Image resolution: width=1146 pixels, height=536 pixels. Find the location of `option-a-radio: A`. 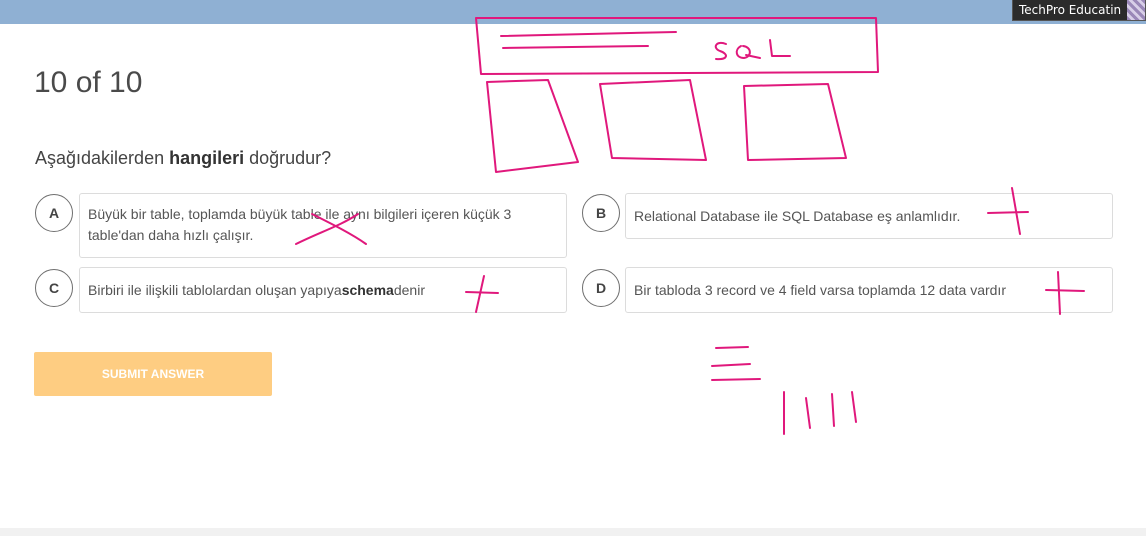

option-a-radio: A is located at coordinates (54, 213).